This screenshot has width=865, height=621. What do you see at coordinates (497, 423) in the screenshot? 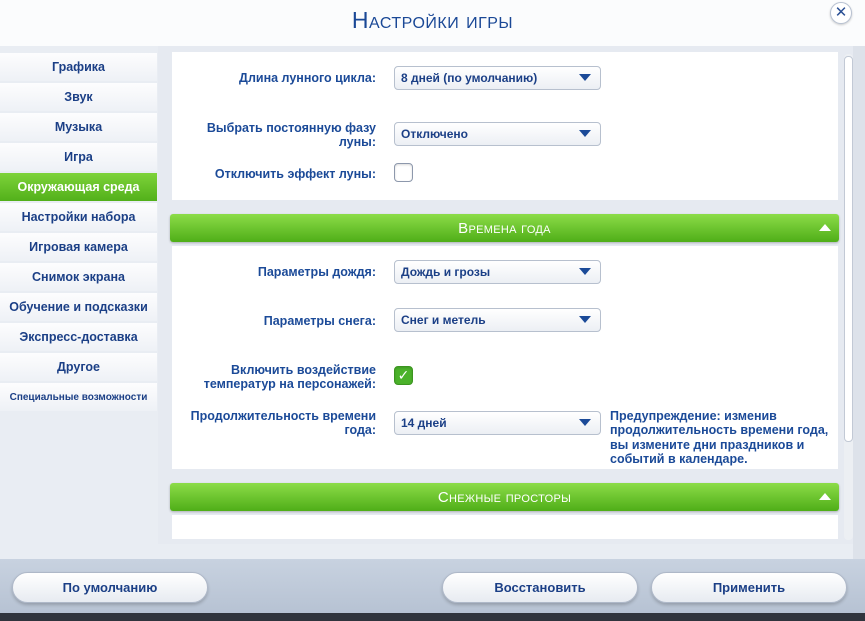
I see `duration-dropdown: 14 дней` at bounding box center [497, 423].